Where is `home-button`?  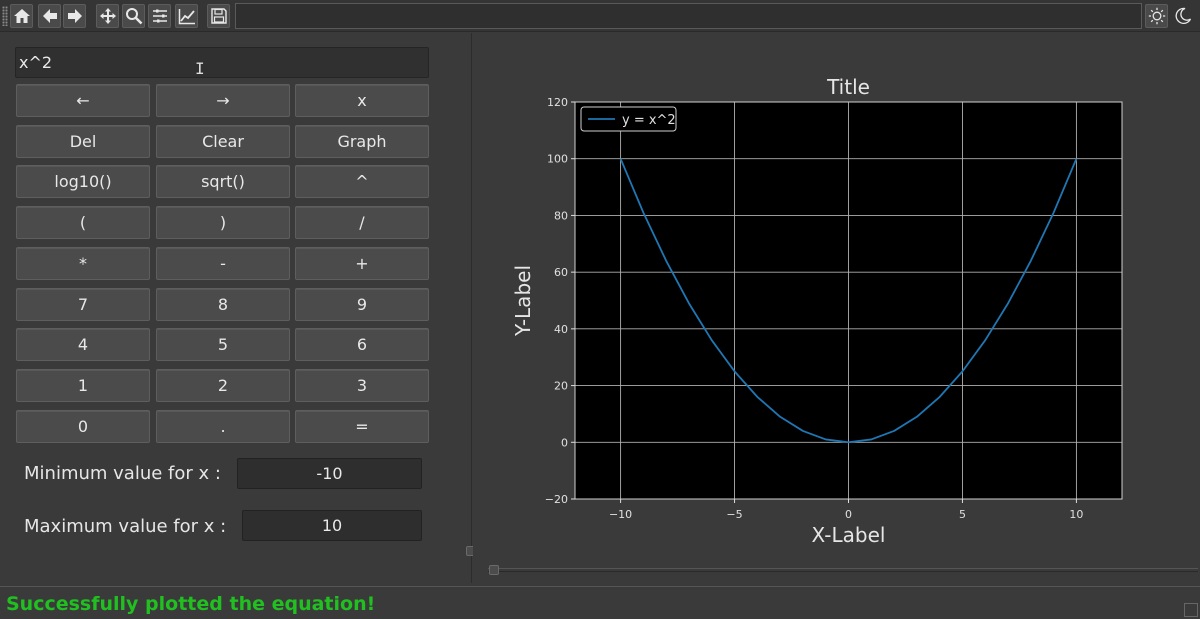 home-button is located at coordinates (21, 16).